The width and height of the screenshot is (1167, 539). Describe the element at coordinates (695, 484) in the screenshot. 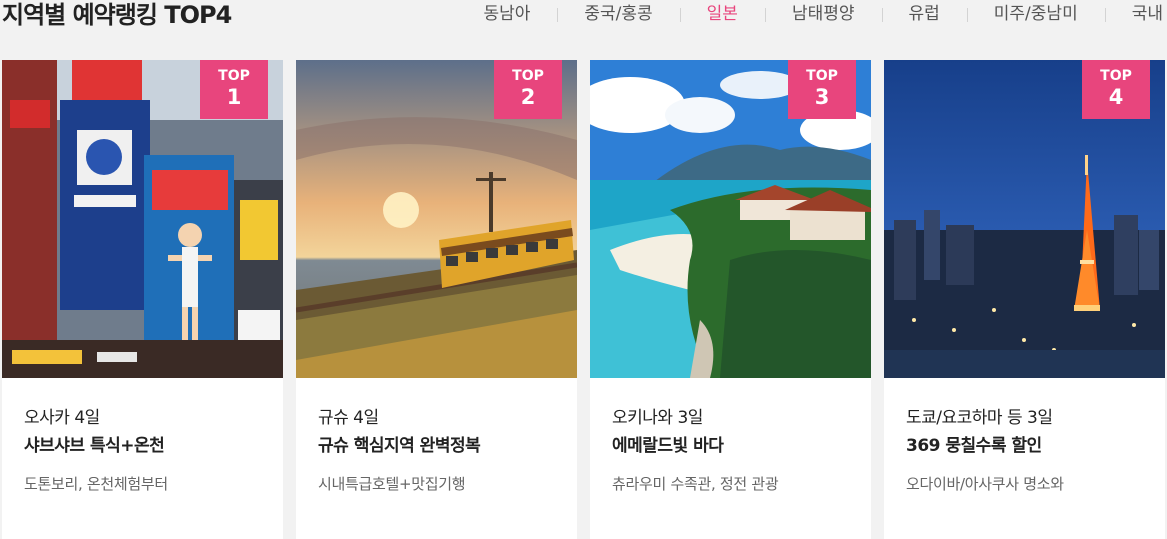

I see `card-description: 츄라우미 수족관, 정전 관광` at that location.